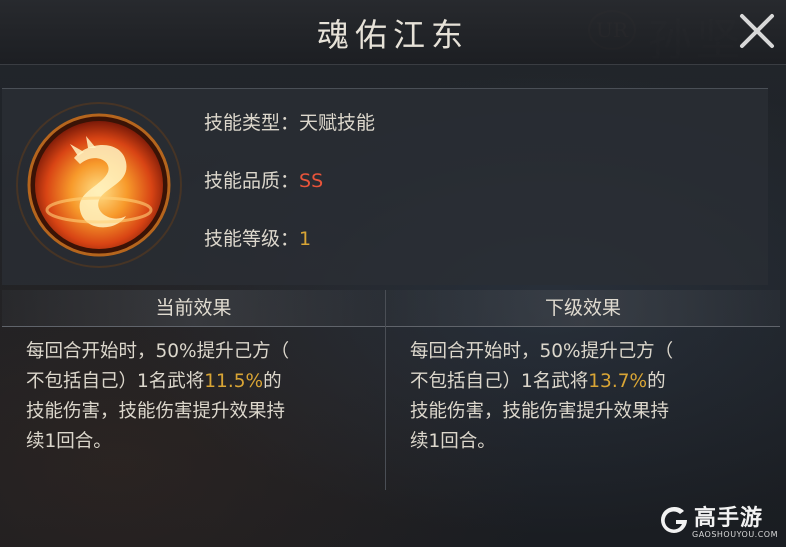 The image size is (786, 547). I want to click on skill-level-label: 技能等级：, so click(252, 239).